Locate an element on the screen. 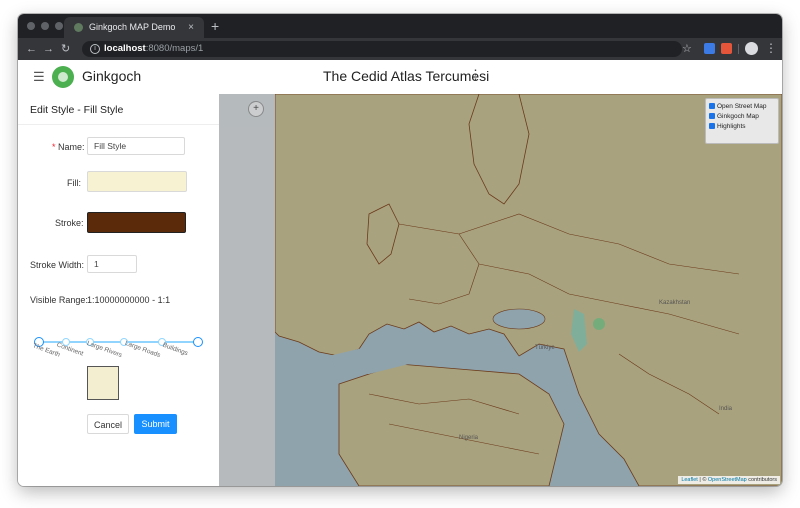 The height and width of the screenshot is (508, 800). layer-toggle: Open Street Map is located at coordinates (738, 106).